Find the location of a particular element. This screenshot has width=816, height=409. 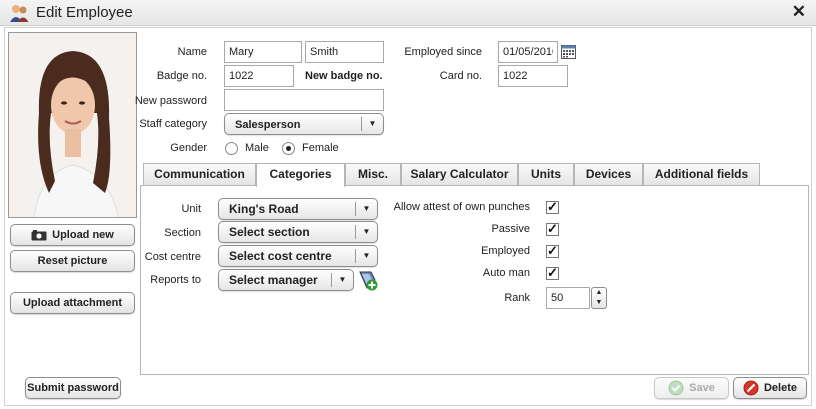

reports-to-value: Select manager is located at coordinates (273, 280).